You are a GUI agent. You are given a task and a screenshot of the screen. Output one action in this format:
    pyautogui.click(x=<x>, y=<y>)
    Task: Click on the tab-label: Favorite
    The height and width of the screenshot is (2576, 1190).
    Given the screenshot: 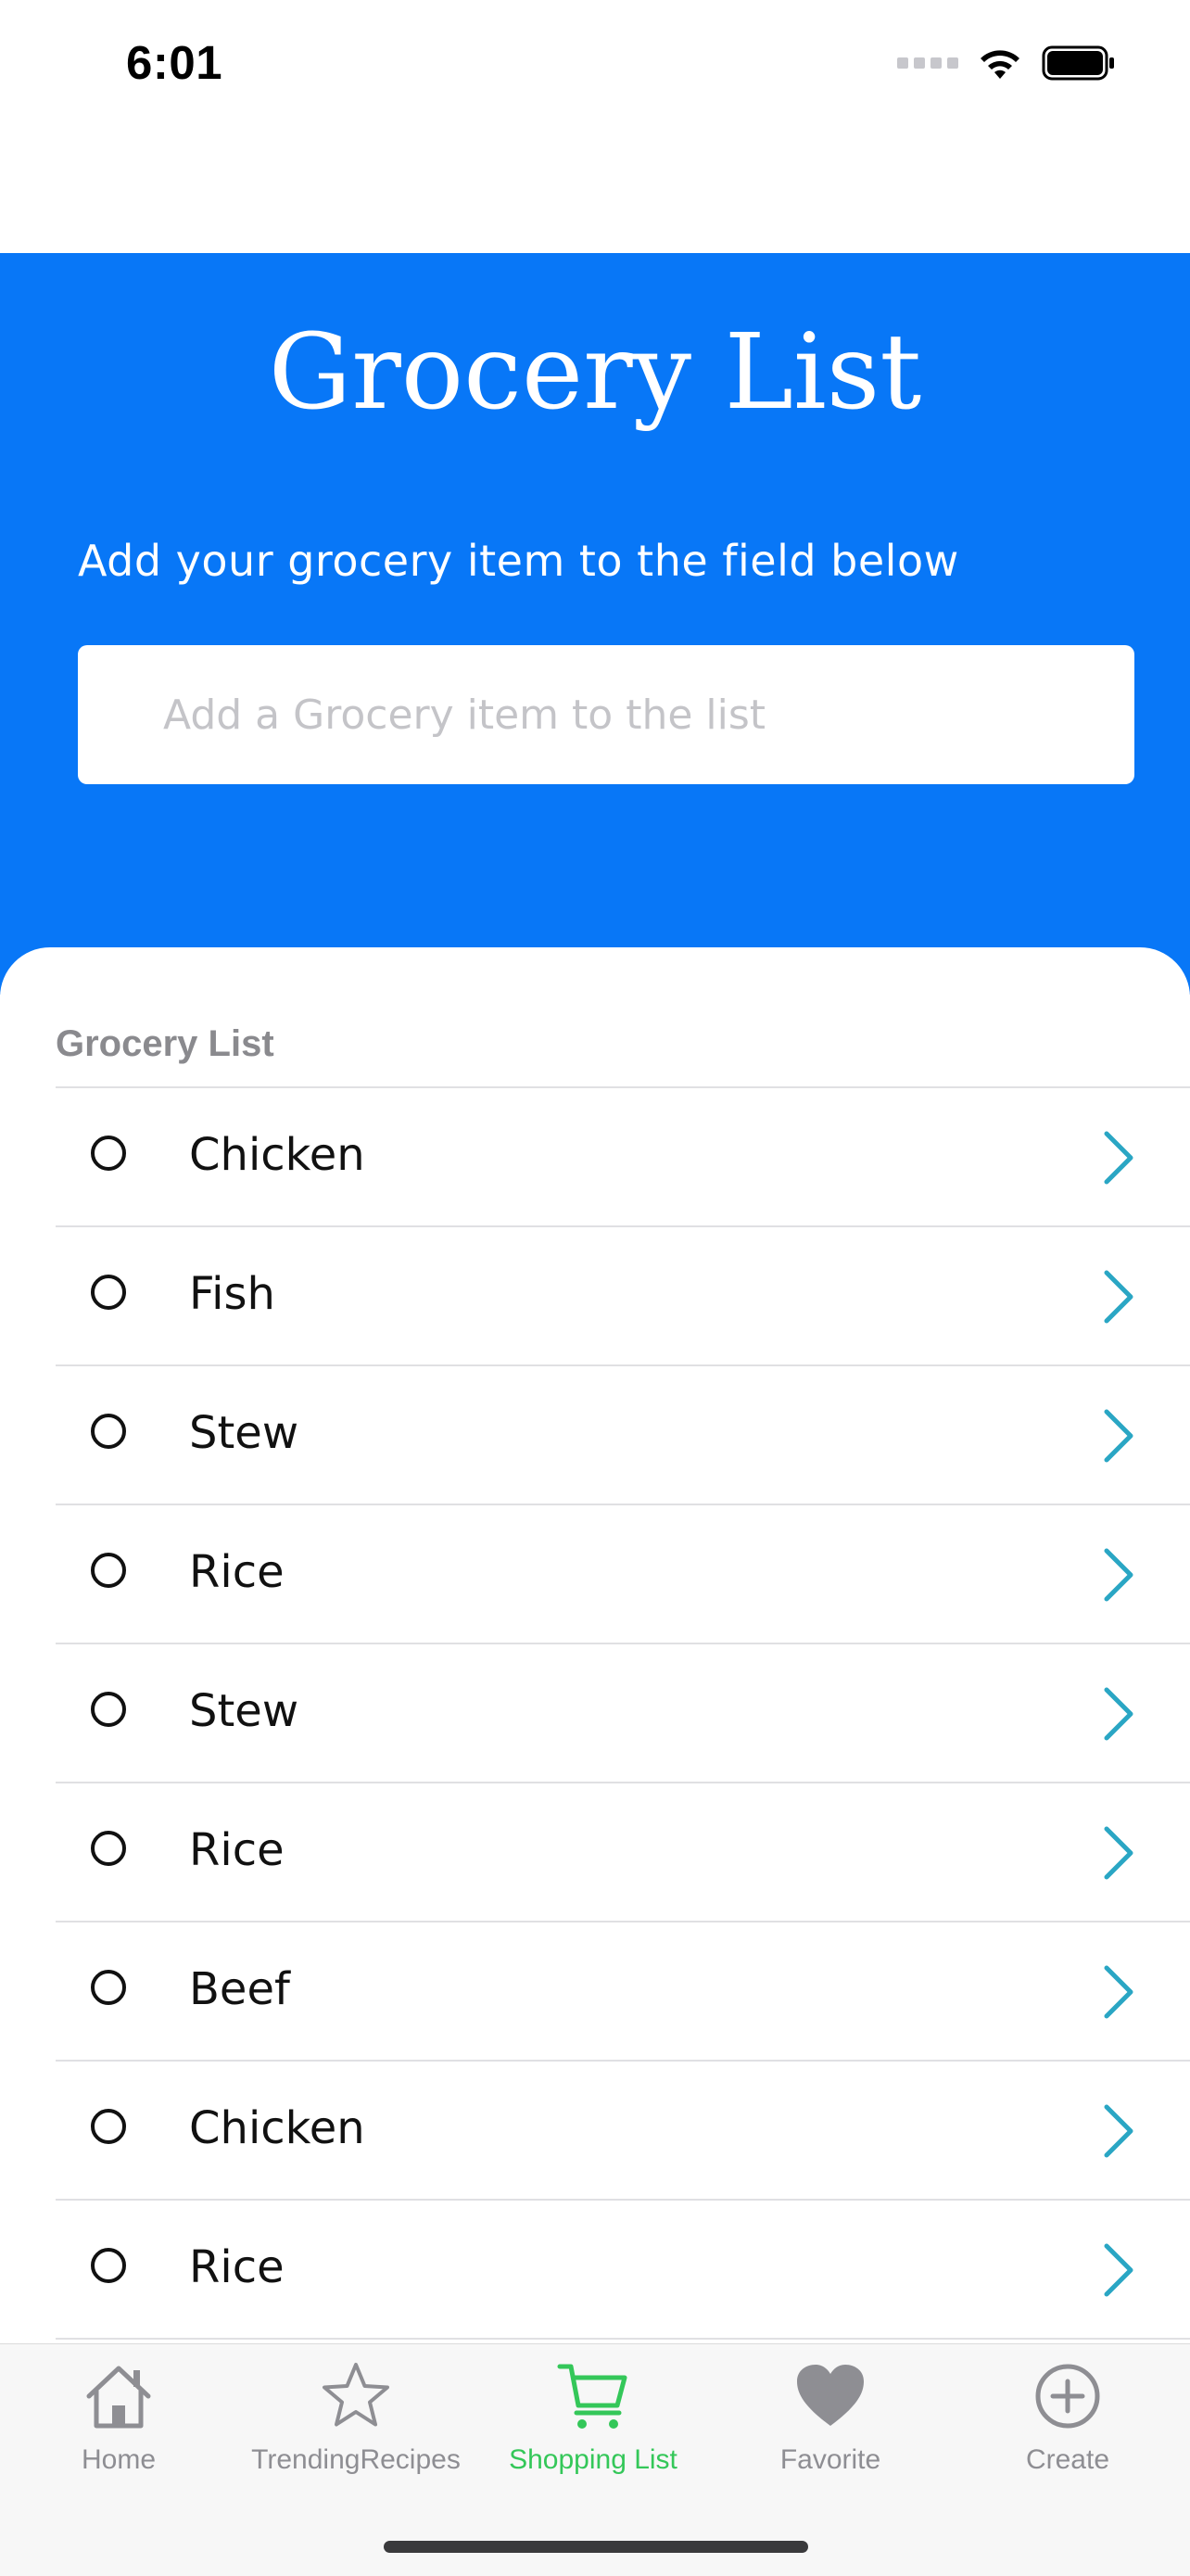 What is the action you would take?
    pyautogui.click(x=830, y=2460)
    